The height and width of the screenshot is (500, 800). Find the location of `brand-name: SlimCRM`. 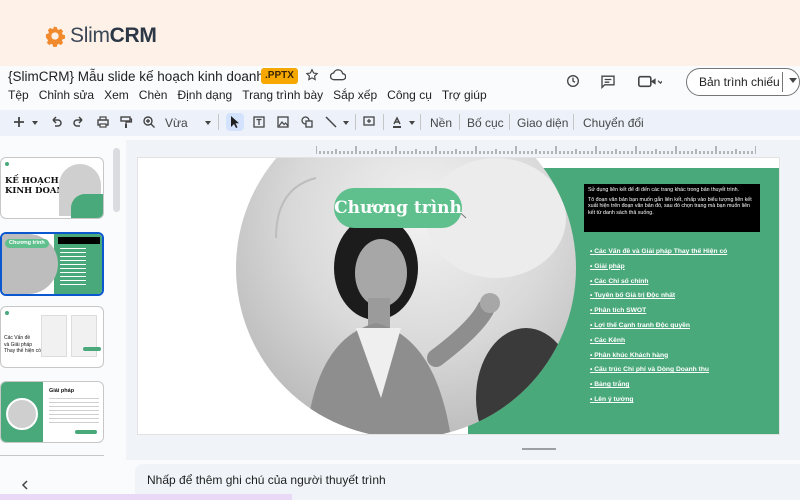

brand-name: SlimCRM is located at coordinates (113, 35).